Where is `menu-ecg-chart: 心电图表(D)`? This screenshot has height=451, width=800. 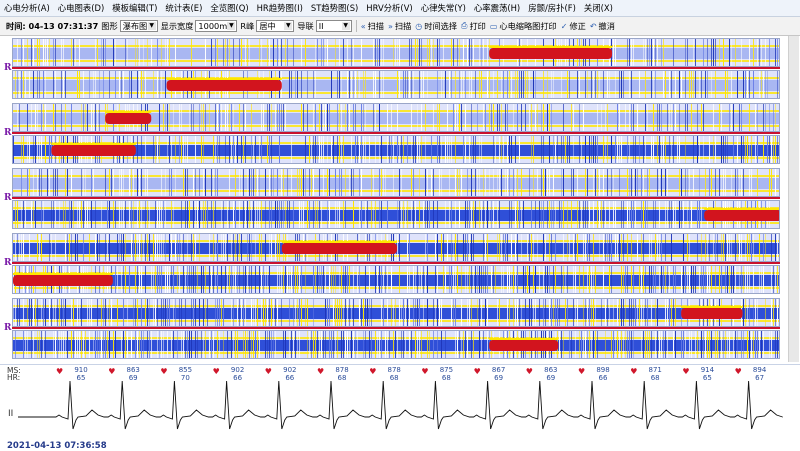 menu-ecg-chart: 心电图表(D) is located at coordinates (81, 8).